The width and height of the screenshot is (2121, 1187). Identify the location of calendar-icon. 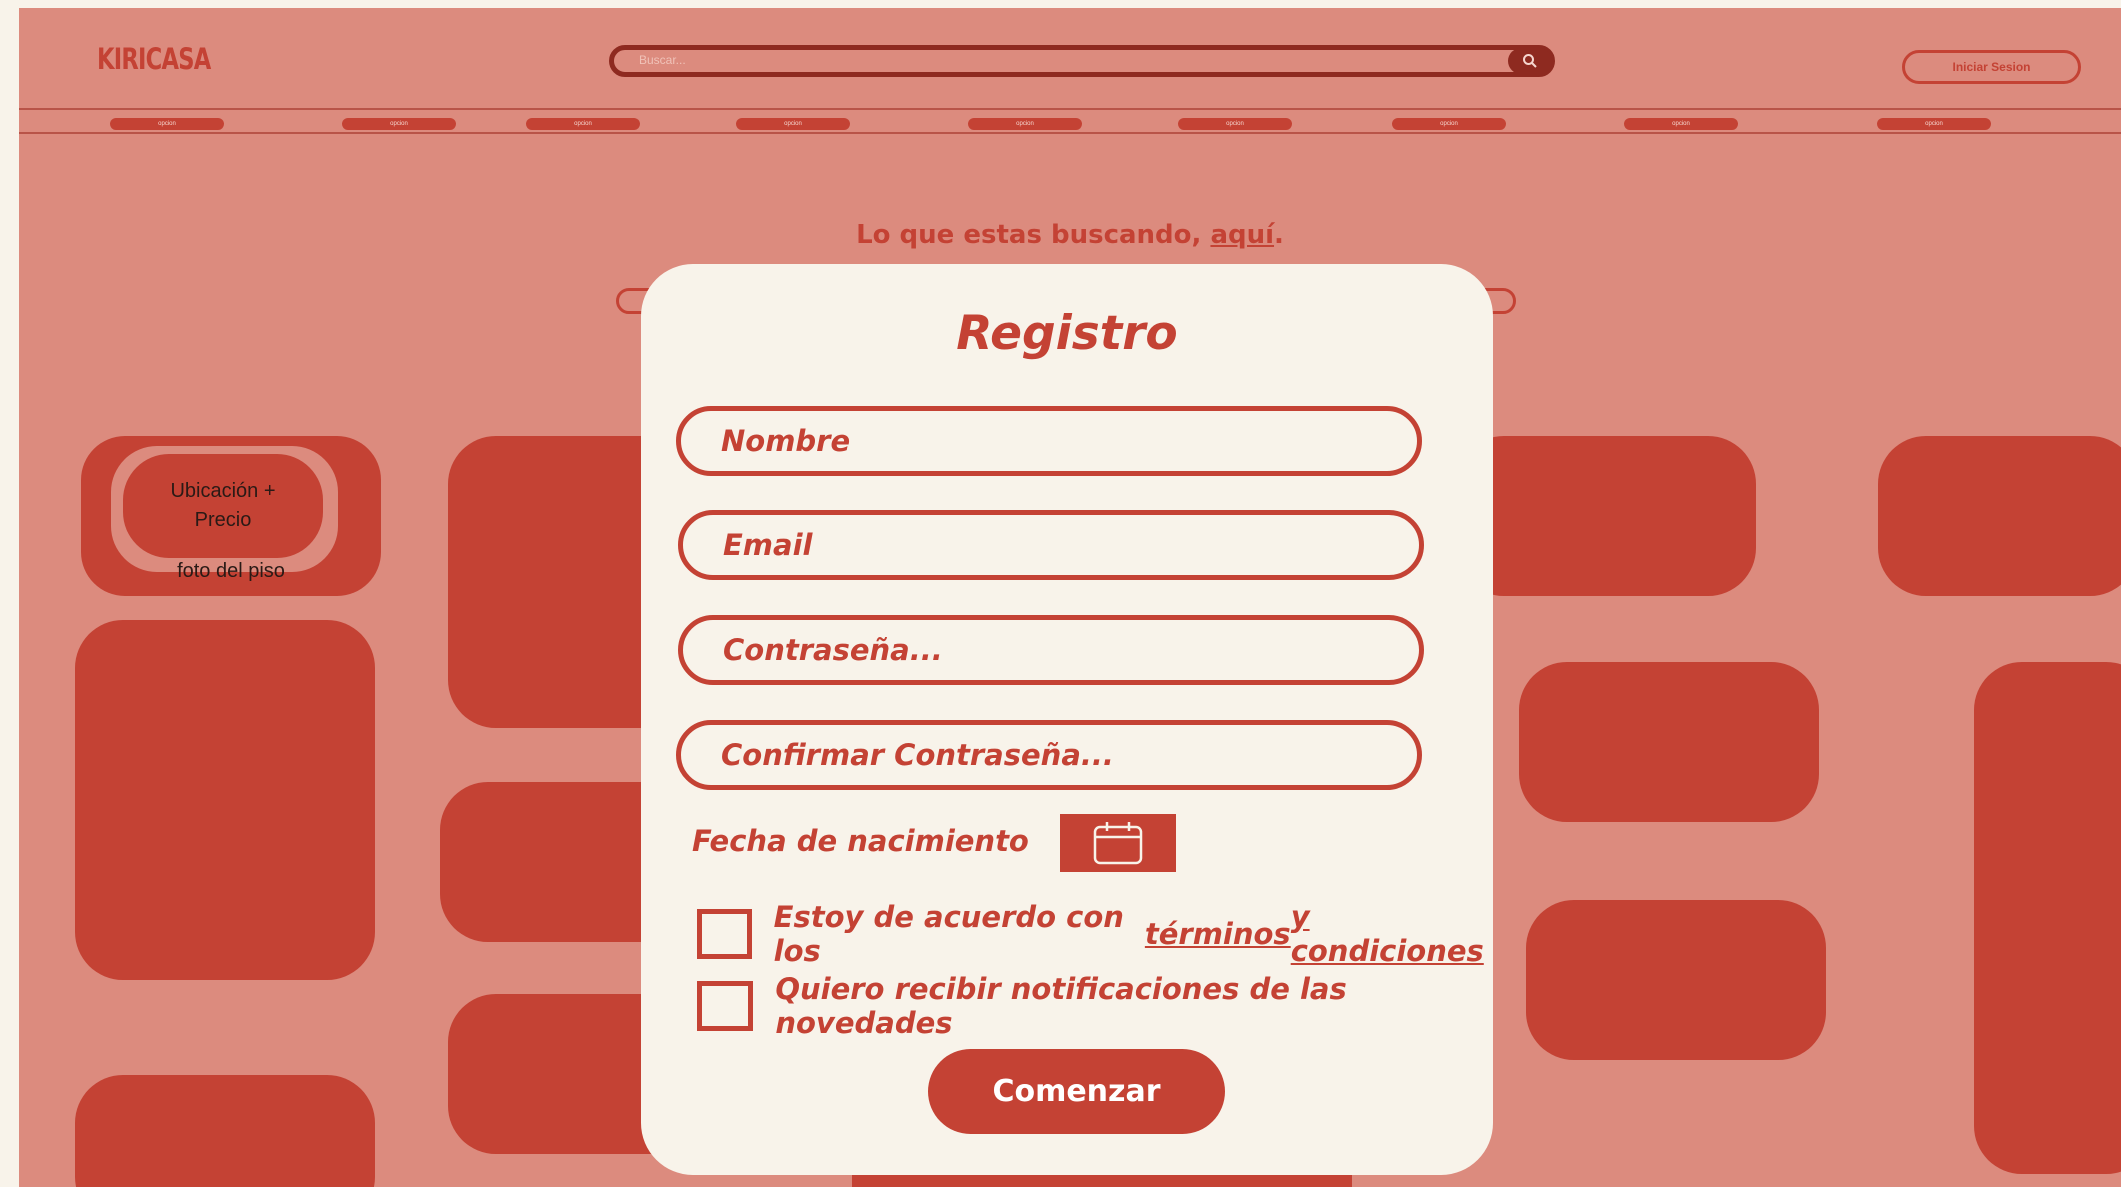
(1118, 843).